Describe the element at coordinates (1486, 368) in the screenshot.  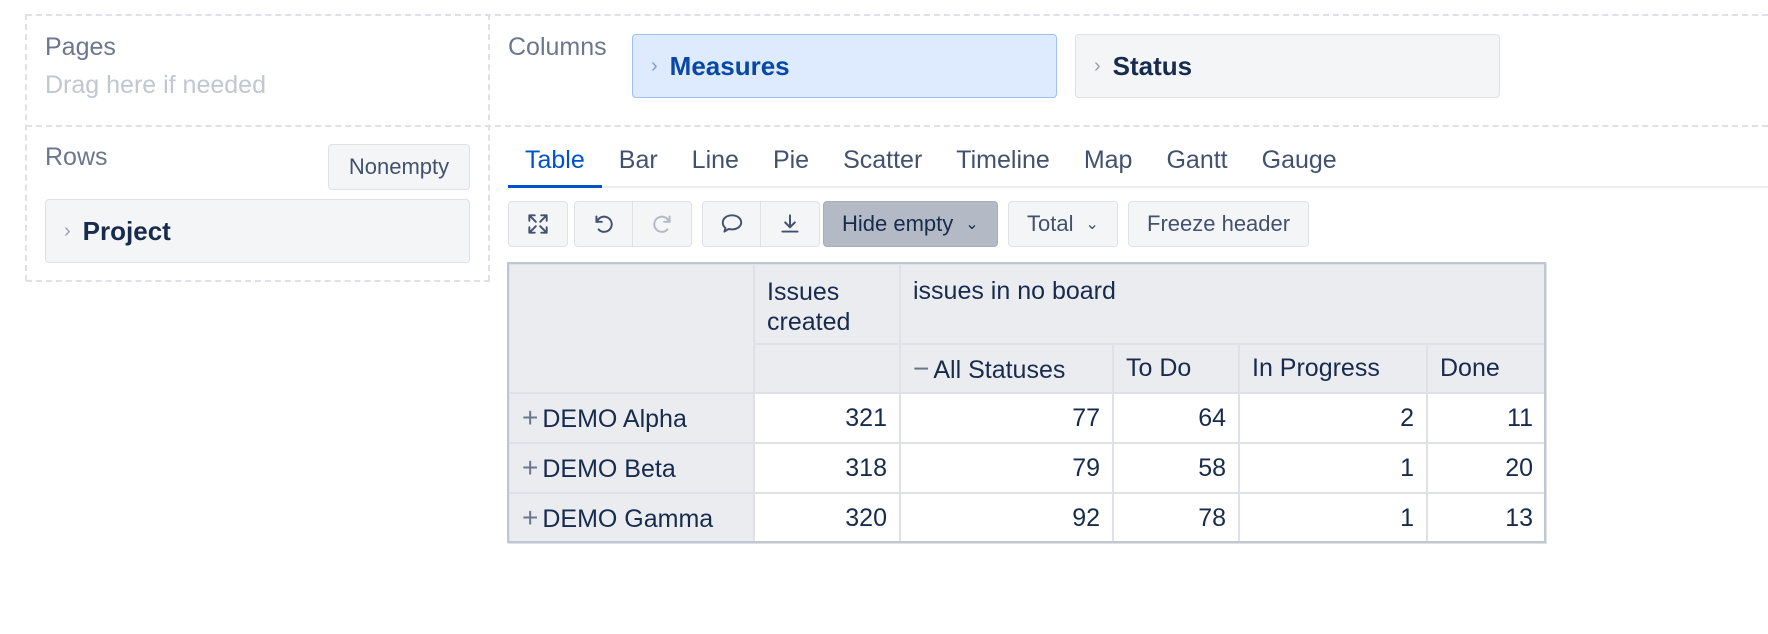
I see `status-header-done: Done` at that location.